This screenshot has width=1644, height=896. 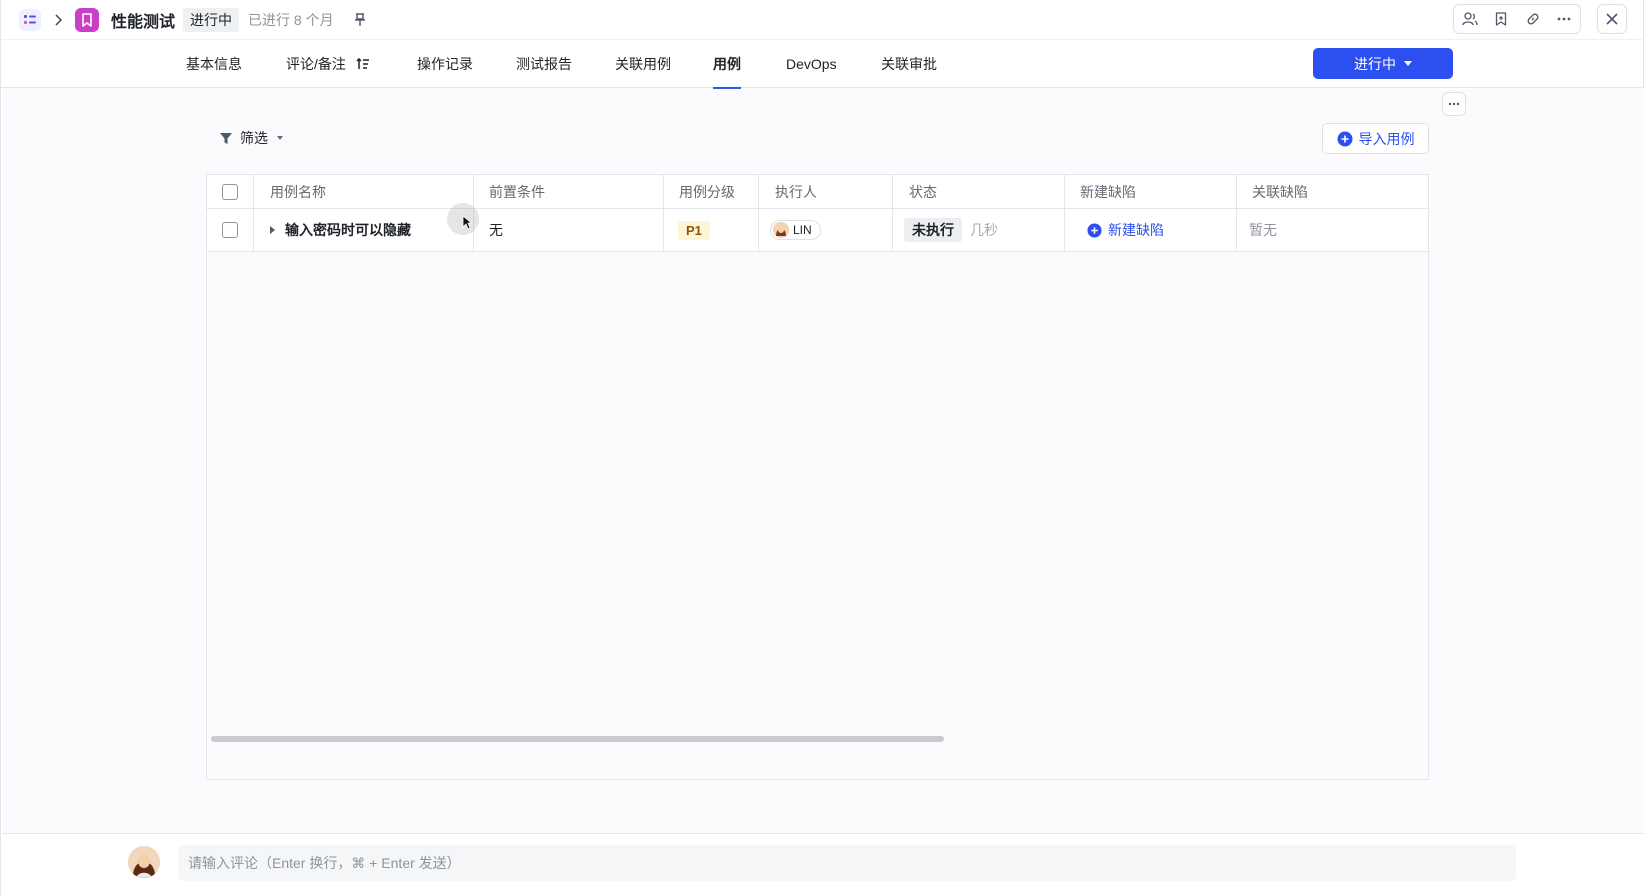 I want to click on new-defect-label: 新建缺陷, so click(x=1136, y=230).